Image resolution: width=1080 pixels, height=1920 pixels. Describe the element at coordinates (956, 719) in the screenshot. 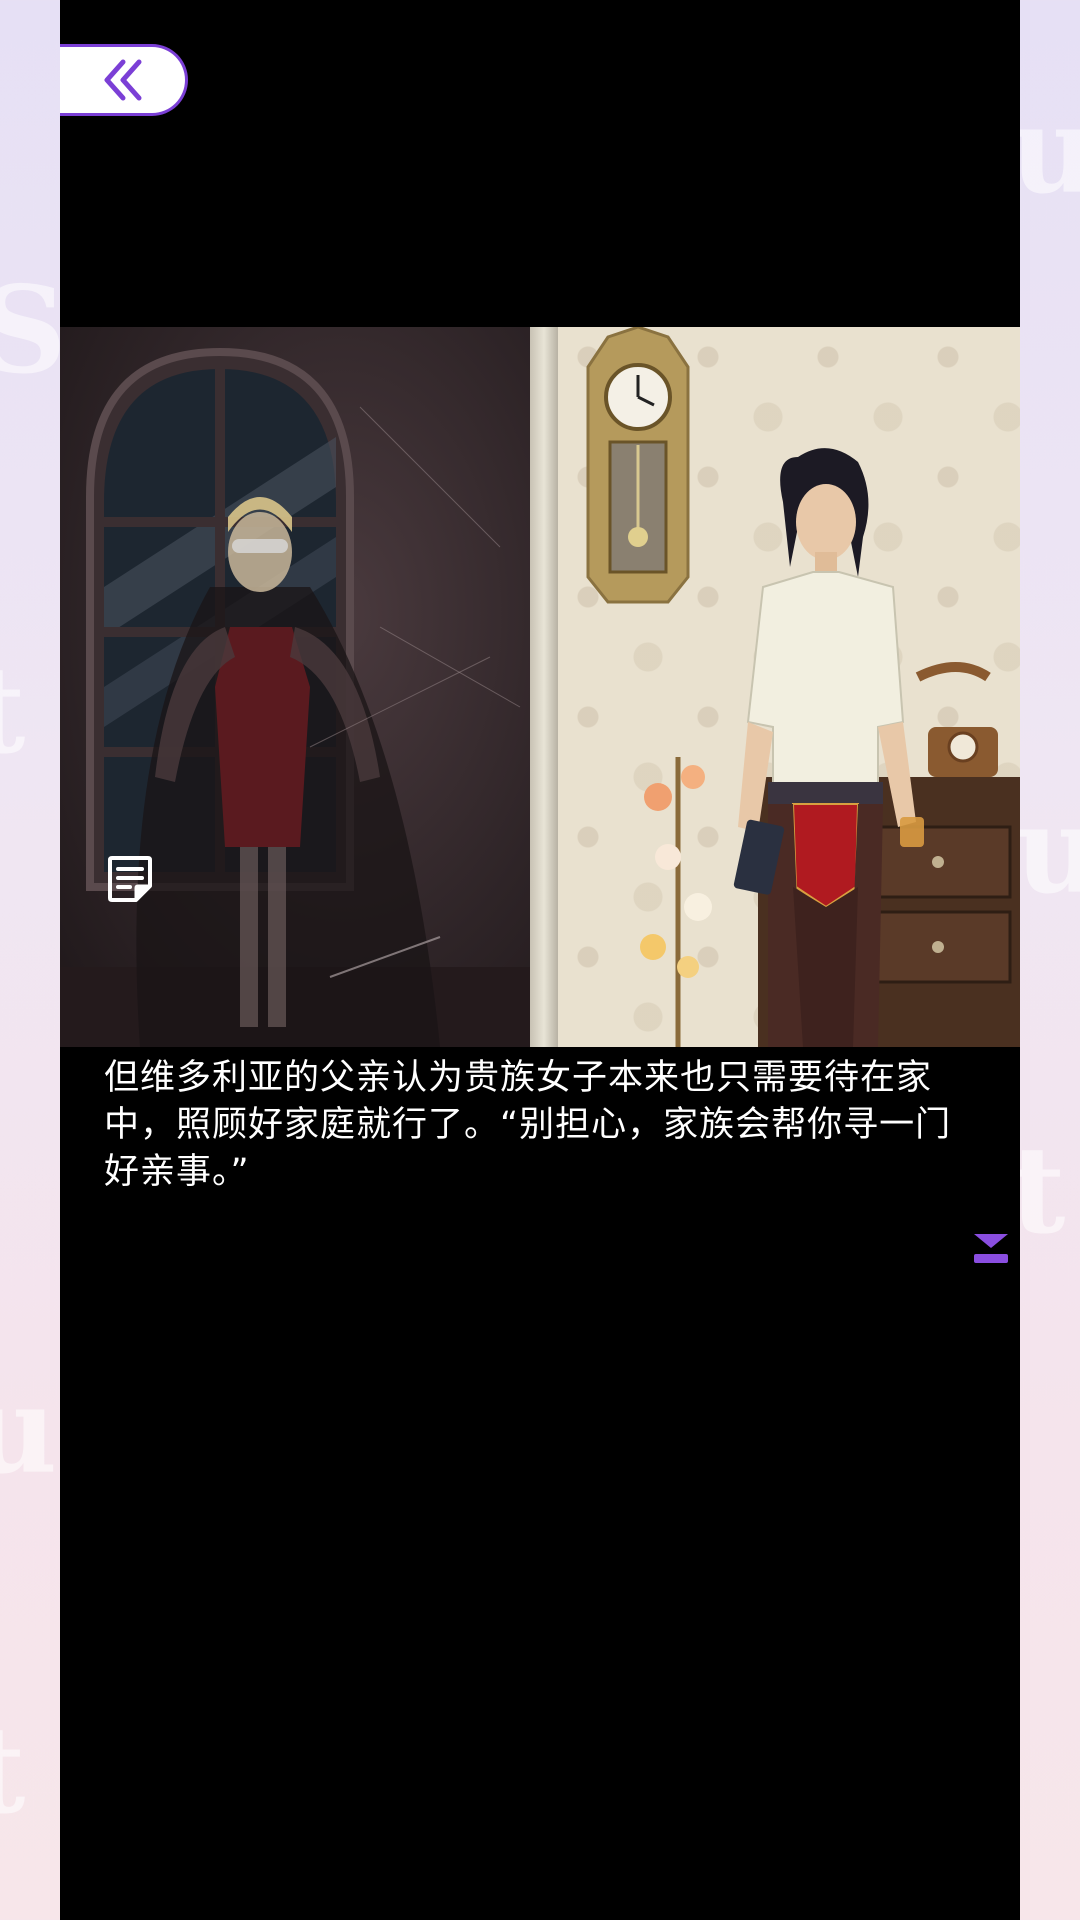

I see `telephone-illustration` at that location.